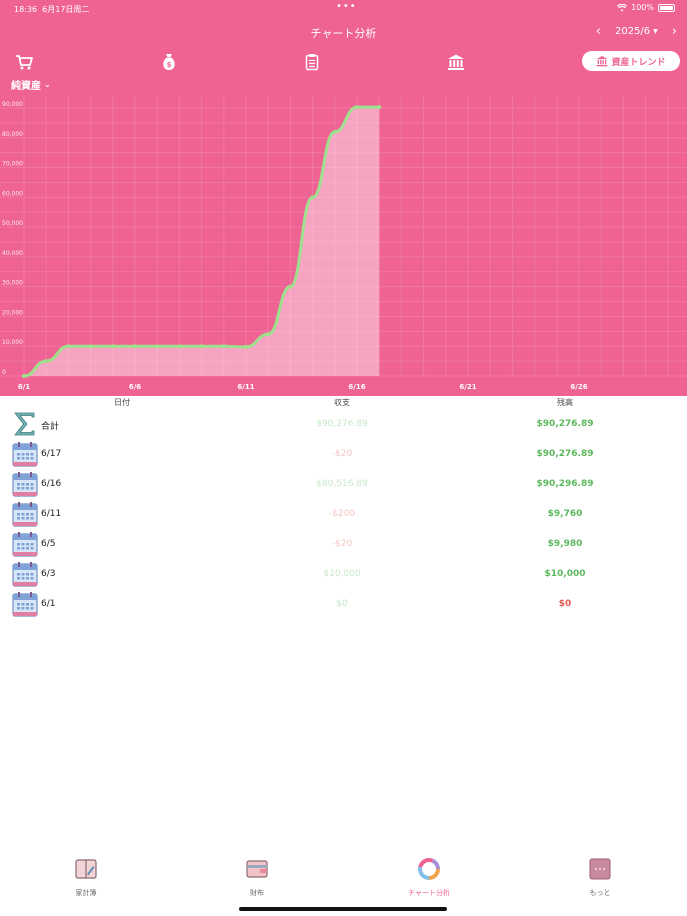 The height and width of the screenshot is (916, 687). I want to click on list-item: 6/11 -$200 $9,760, so click(343, 514).